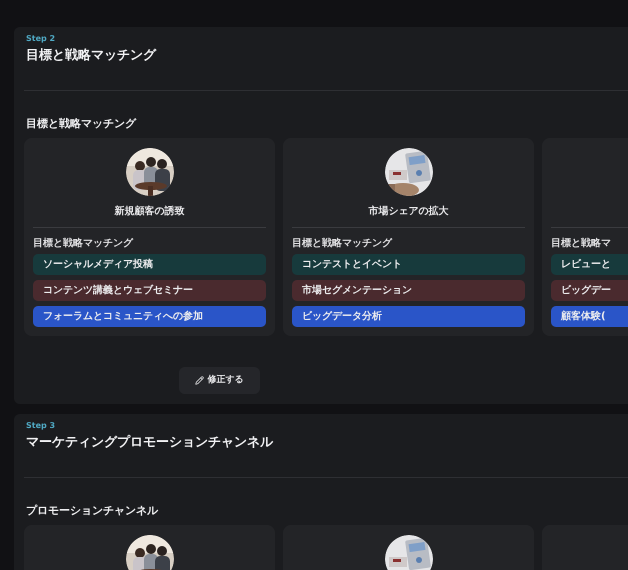 This screenshot has width=628, height=570. What do you see at coordinates (150, 211) in the screenshot?
I see `card-title: 新規顧客の誘致` at bounding box center [150, 211].